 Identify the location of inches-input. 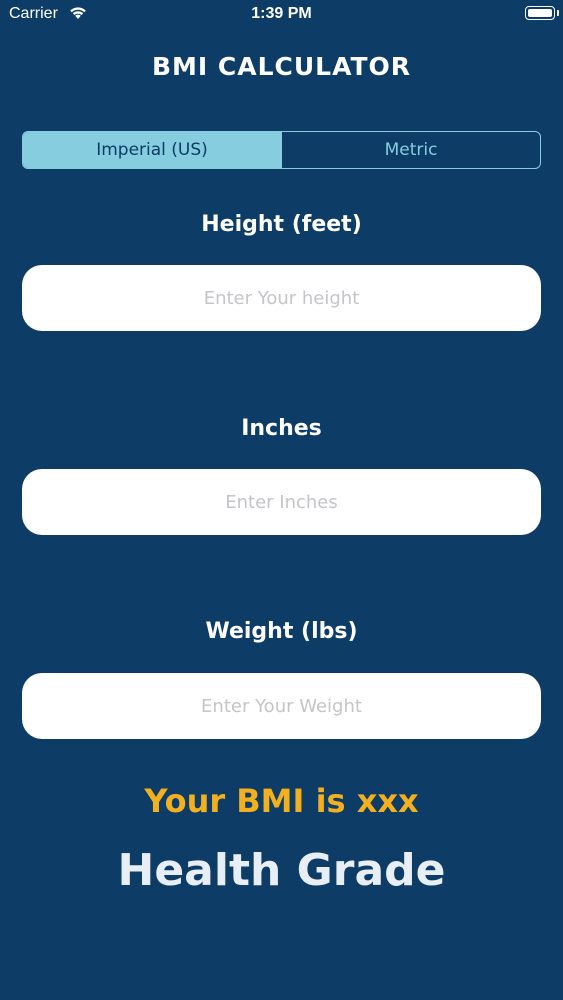
(281, 502).